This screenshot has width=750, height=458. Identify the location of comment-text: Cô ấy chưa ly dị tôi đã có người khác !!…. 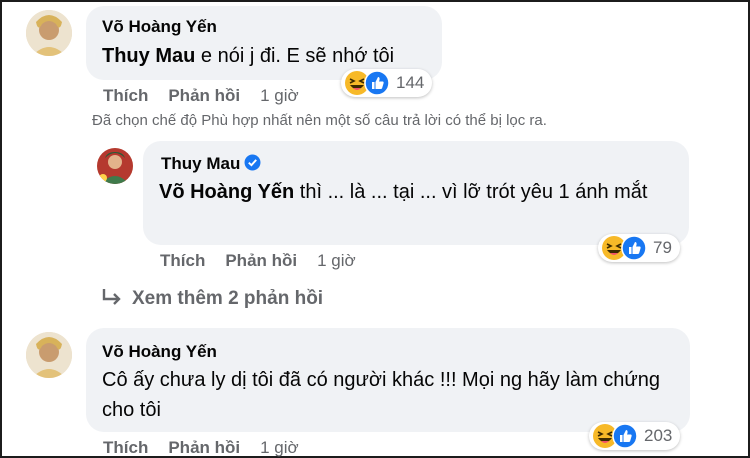
(381, 395).